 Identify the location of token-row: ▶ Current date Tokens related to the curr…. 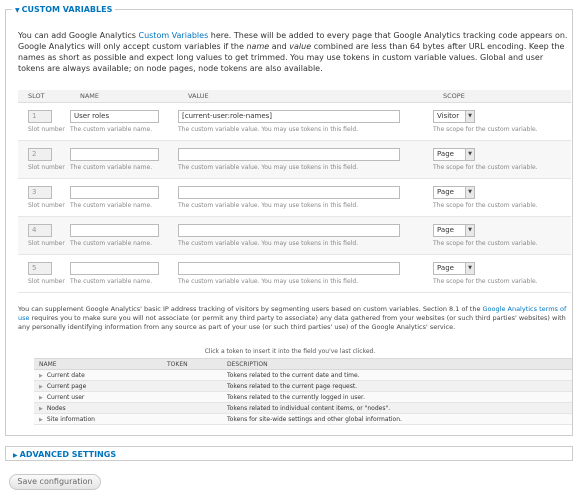
(303, 375).